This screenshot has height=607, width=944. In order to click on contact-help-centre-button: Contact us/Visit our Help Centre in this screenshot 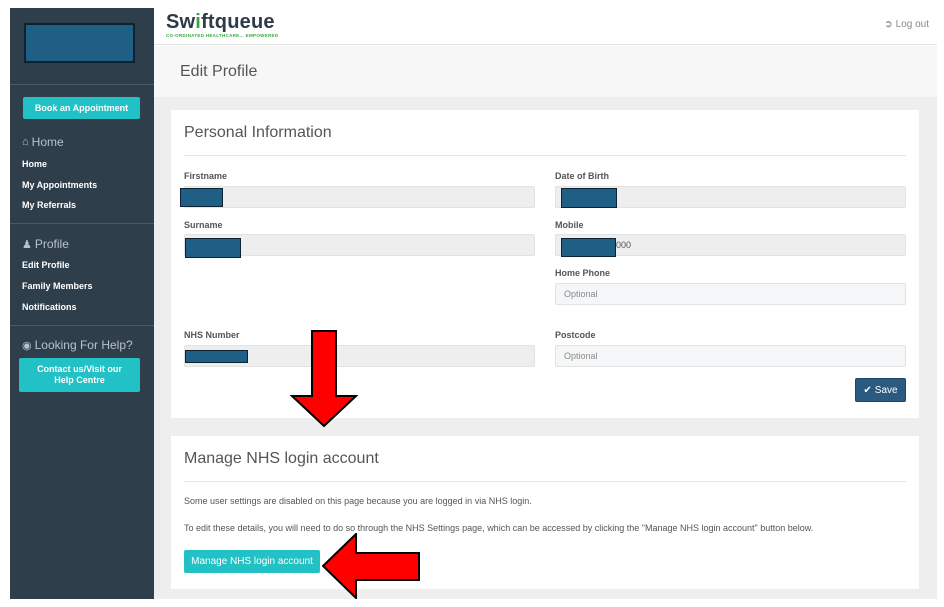, I will do `click(79, 375)`.